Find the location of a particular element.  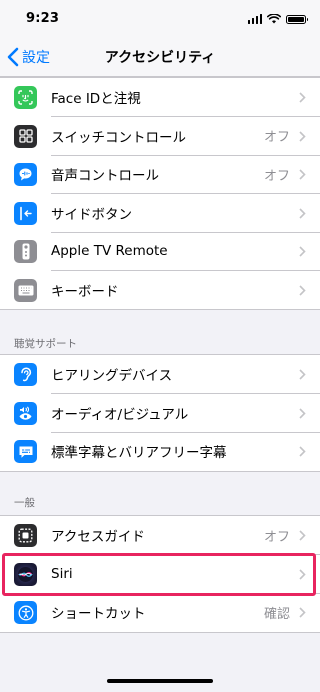

siri-icon is located at coordinates (25, 574).